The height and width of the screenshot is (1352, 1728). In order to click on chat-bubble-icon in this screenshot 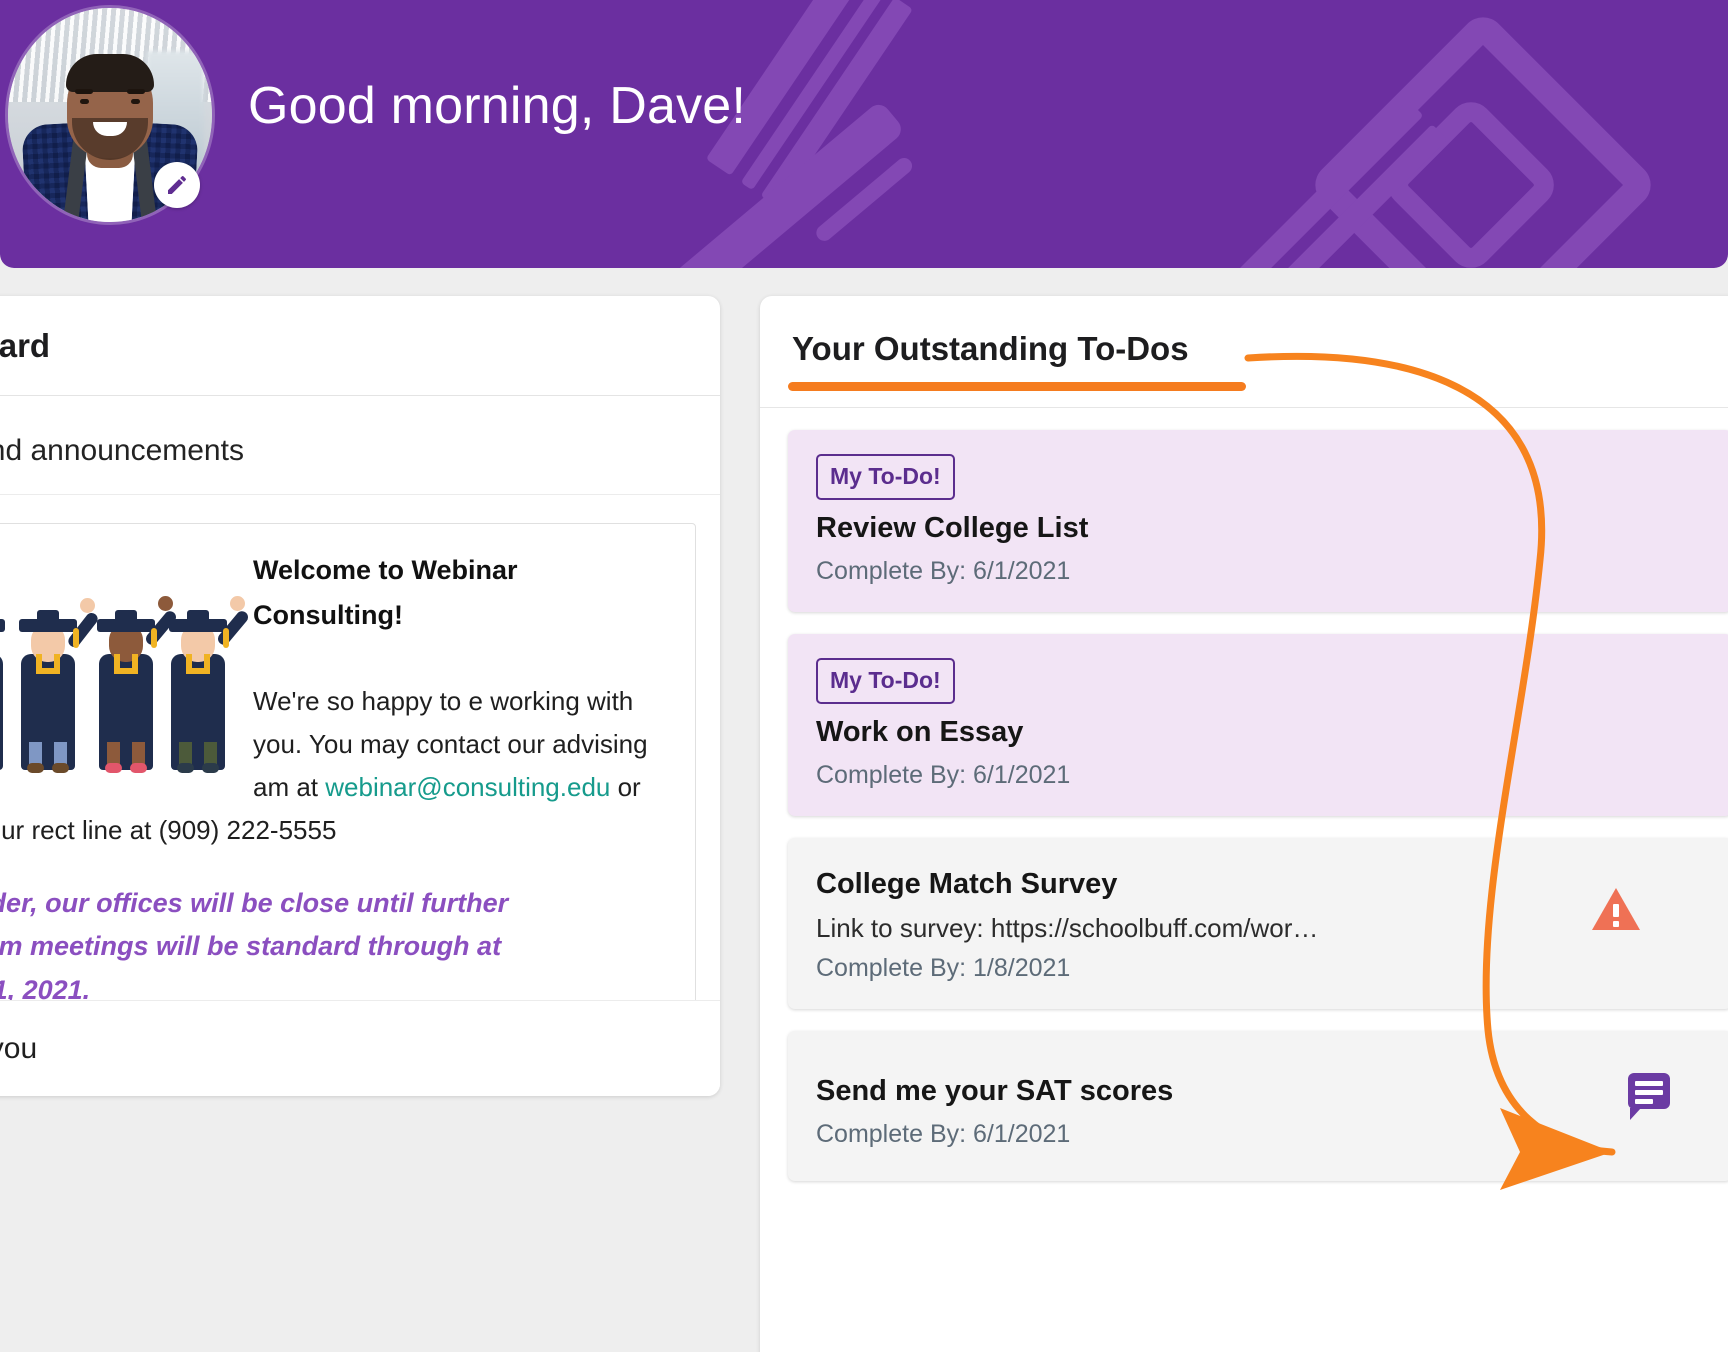, I will do `click(1649, 1096)`.